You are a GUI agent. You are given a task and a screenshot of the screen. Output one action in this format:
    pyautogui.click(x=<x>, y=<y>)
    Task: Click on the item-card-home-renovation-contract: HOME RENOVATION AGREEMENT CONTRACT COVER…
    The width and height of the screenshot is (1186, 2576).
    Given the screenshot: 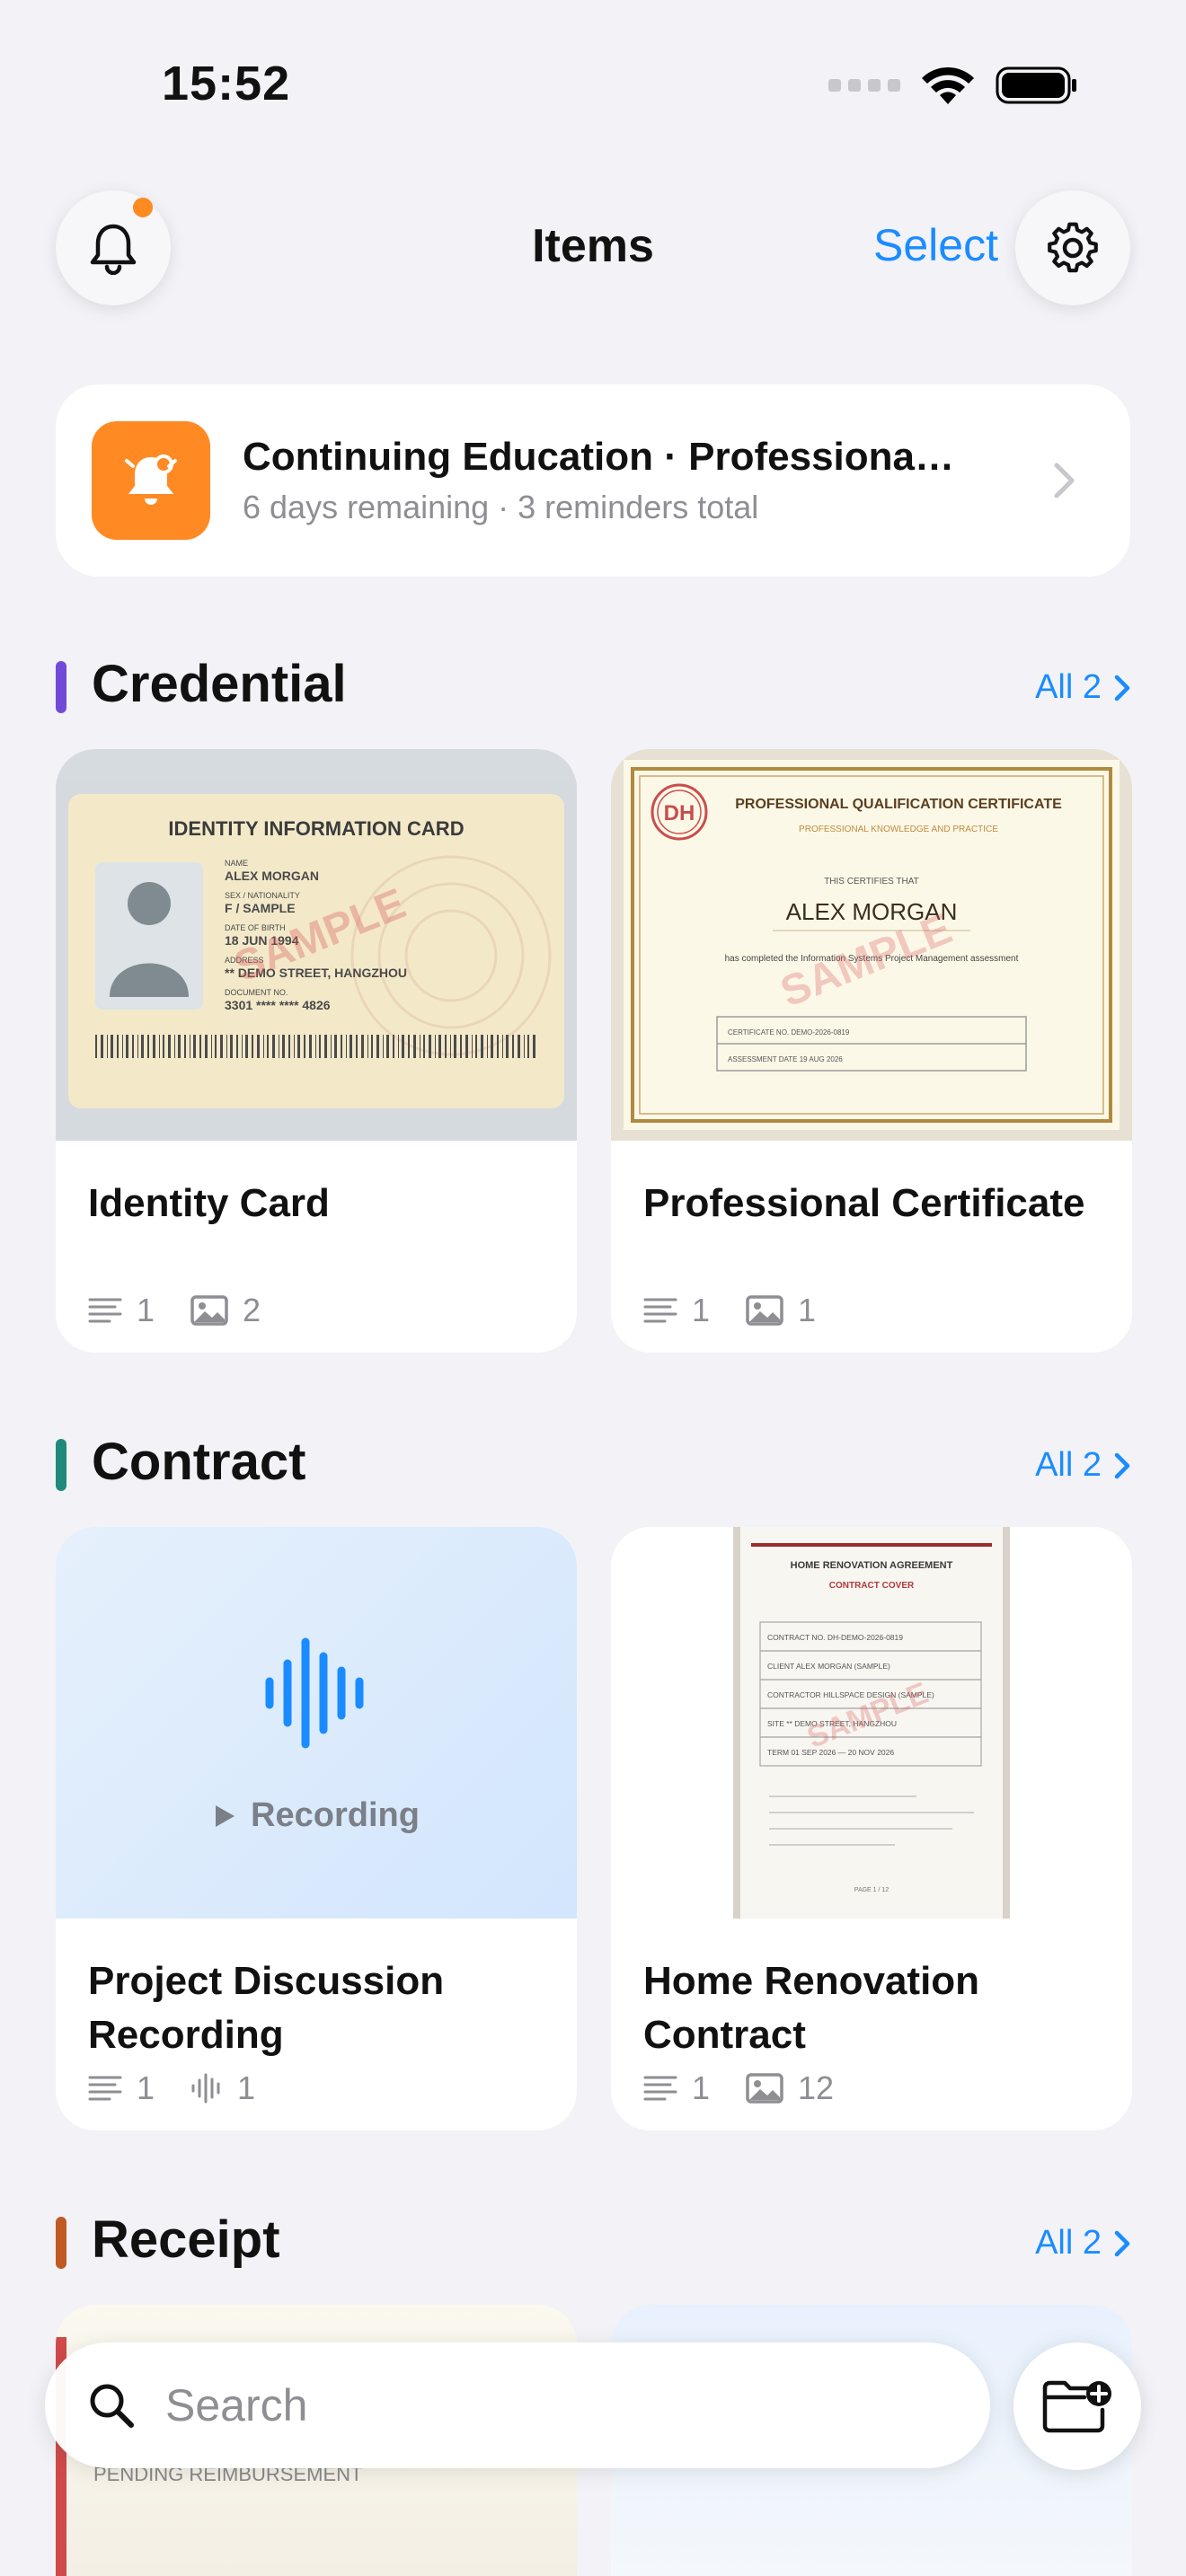 What is the action you would take?
    pyautogui.click(x=871, y=1828)
    